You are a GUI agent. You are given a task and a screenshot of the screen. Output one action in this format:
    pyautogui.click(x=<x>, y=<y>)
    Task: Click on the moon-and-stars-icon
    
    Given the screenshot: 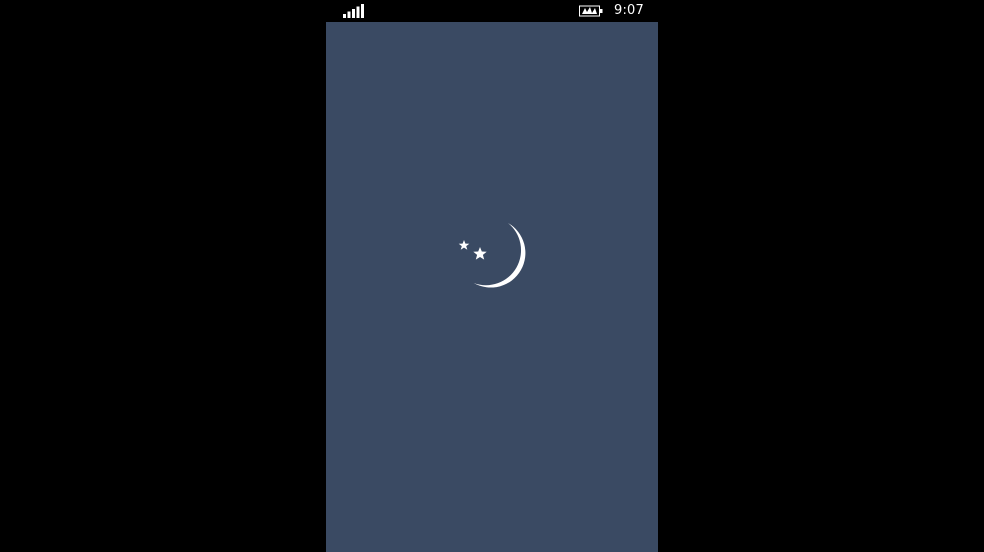 What is the action you would take?
    pyautogui.click(x=492, y=255)
    